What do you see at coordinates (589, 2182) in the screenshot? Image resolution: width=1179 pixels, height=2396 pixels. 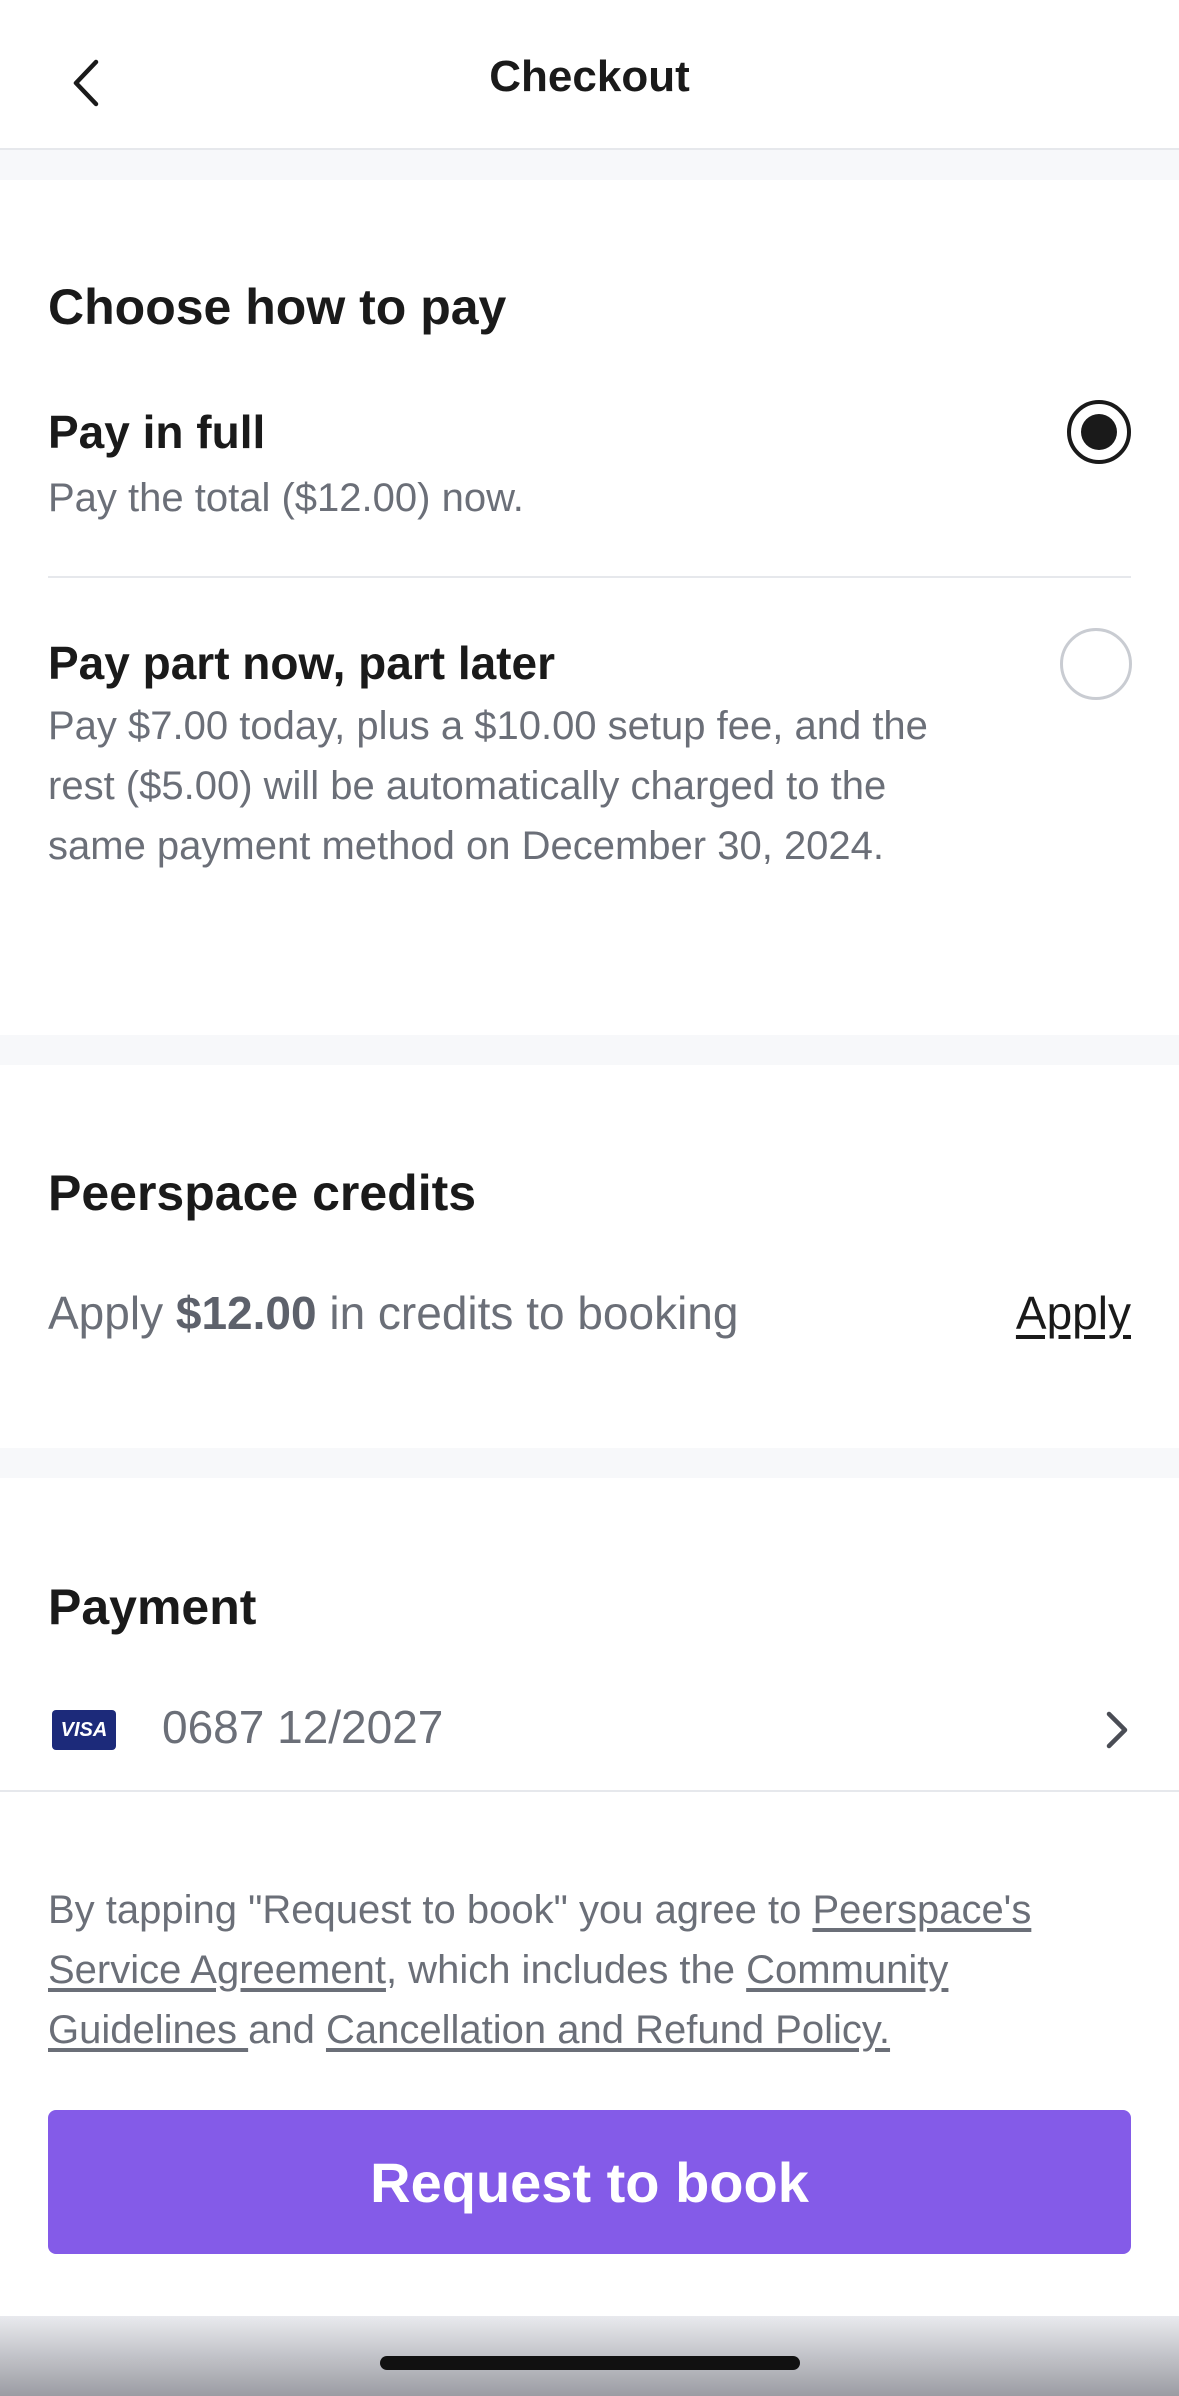 I see `request-to-book-button: Request to book` at bounding box center [589, 2182].